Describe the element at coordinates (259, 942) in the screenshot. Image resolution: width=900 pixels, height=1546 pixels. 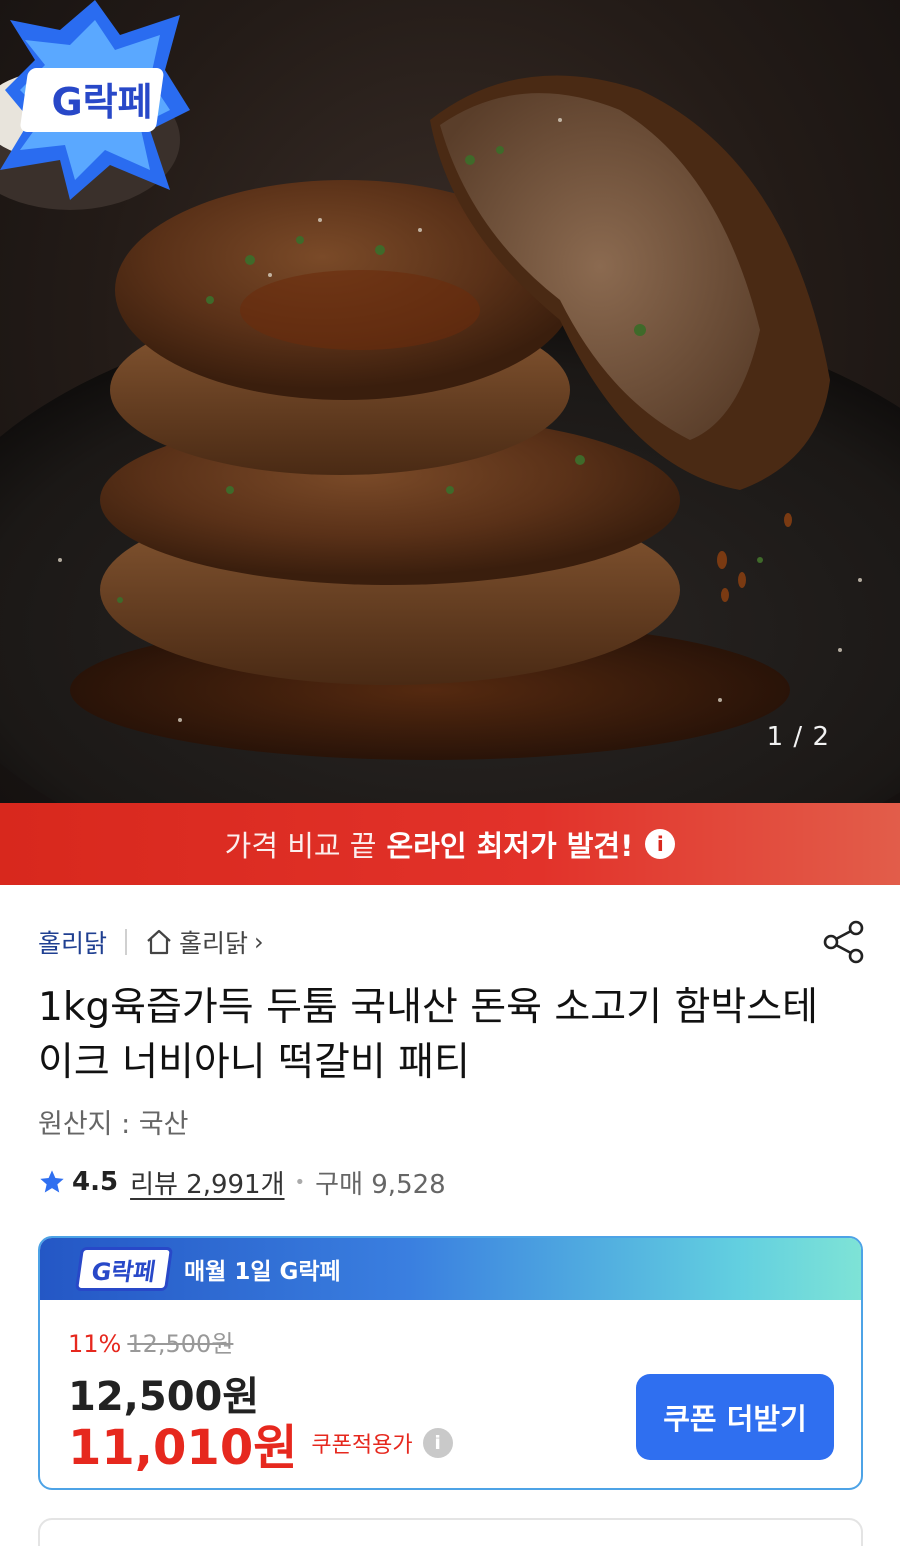
I see `chevron-right-icon: ›` at that location.